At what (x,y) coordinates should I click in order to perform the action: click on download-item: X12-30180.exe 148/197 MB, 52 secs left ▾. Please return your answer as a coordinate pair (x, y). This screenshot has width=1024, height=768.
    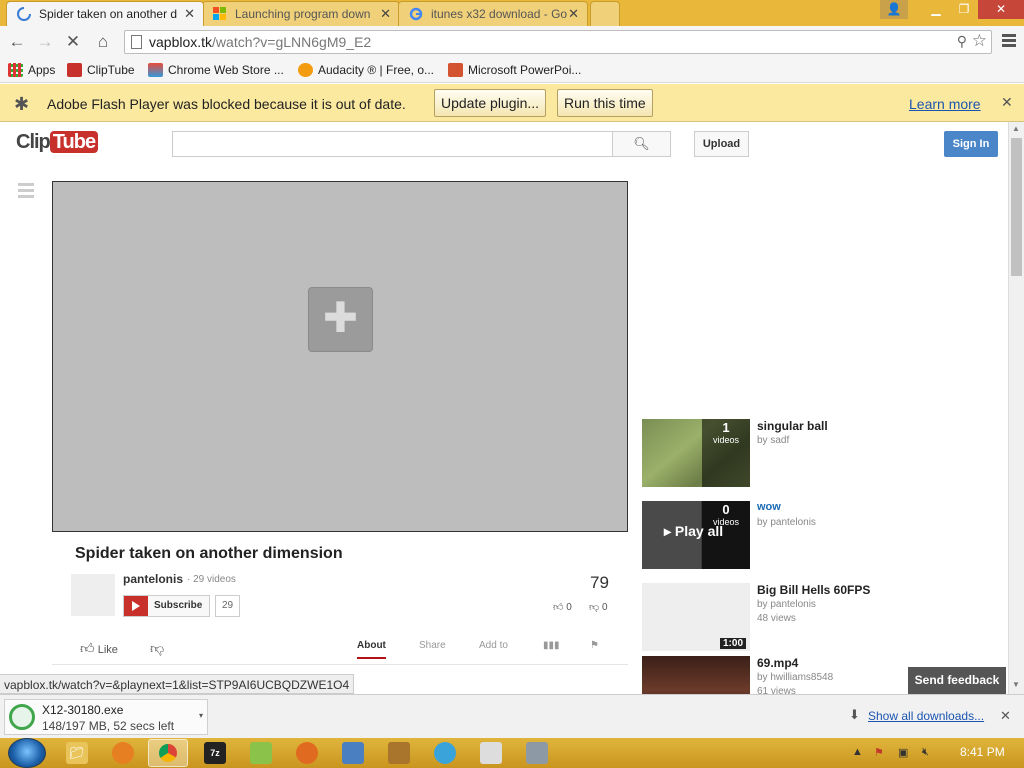
    Looking at the image, I should click on (106, 717).